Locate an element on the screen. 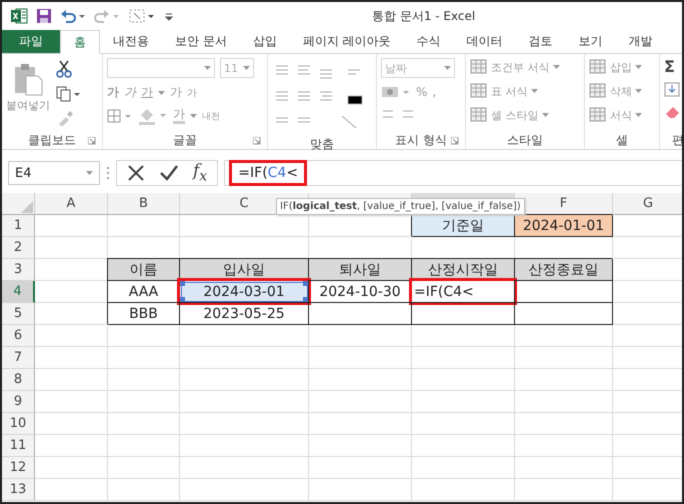 The image size is (684, 504). ribbon-tab: 페이지 레이아웃 is located at coordinates (347, 41).